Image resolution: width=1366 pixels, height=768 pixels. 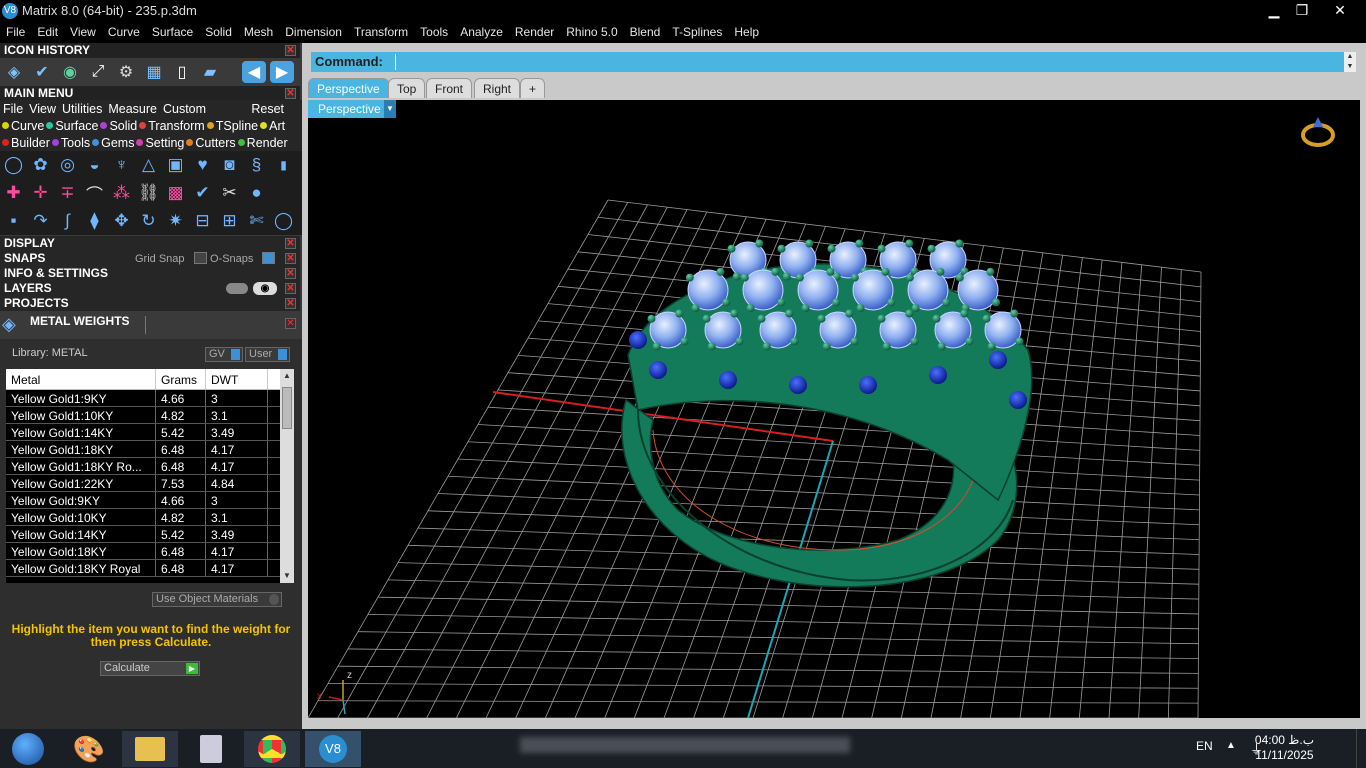 I want to click on table-row: Yellow Gold1:22KY 7.53 4.84, so click(x=143, y=483).